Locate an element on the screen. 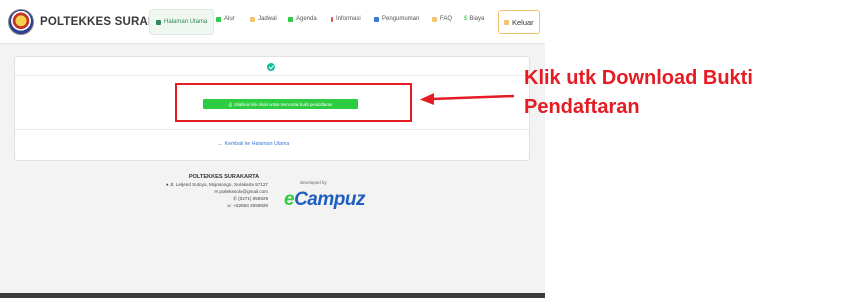  annotation-callout: Klik utk Download Bukti Pendaftaran is located at coordinates (638, 92).